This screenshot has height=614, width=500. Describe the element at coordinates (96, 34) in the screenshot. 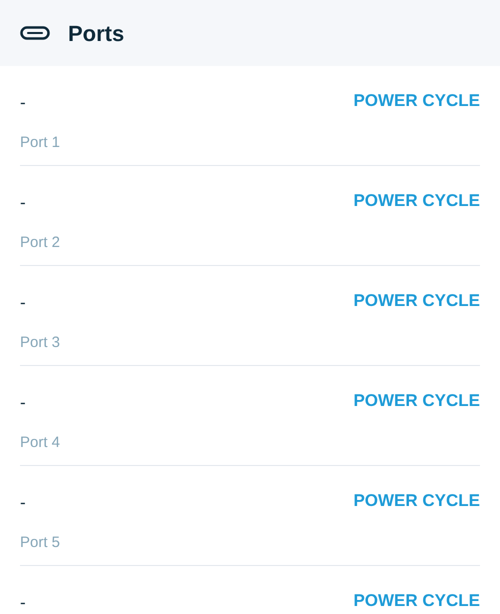

I see `page-title: Ports` at that location.